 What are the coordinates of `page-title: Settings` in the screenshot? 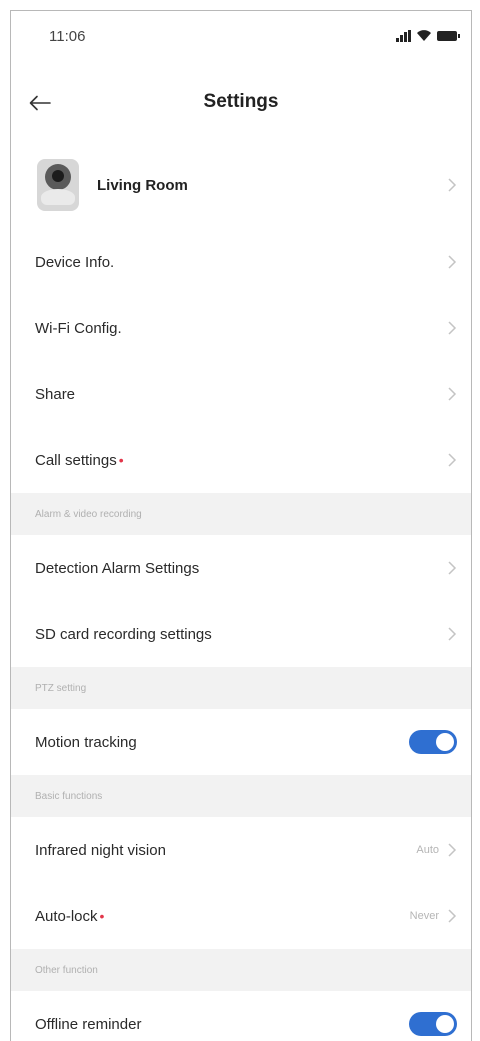 It's located at (241, 101).